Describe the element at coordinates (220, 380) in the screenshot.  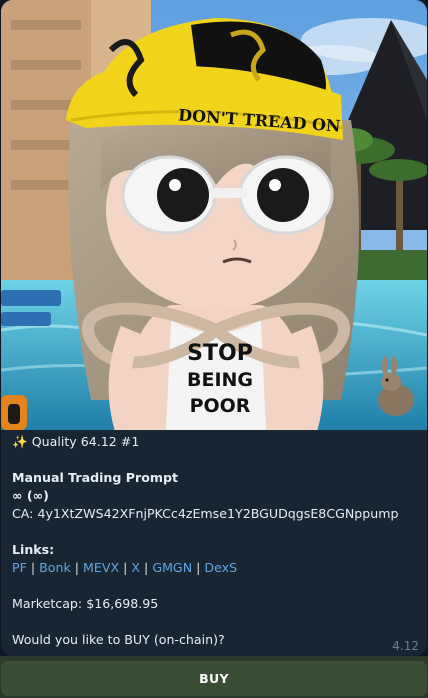
I see `shirt-text-line-2: BEING` at that location.